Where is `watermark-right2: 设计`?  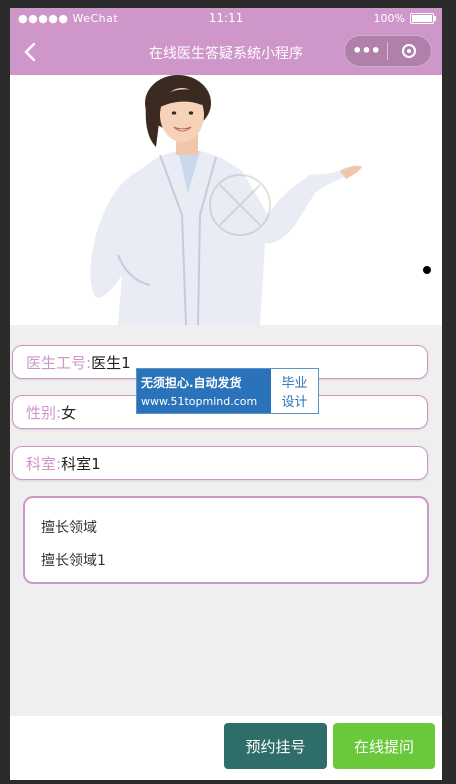
watermark-right2: 设计 is located at coordinates (294, 402).